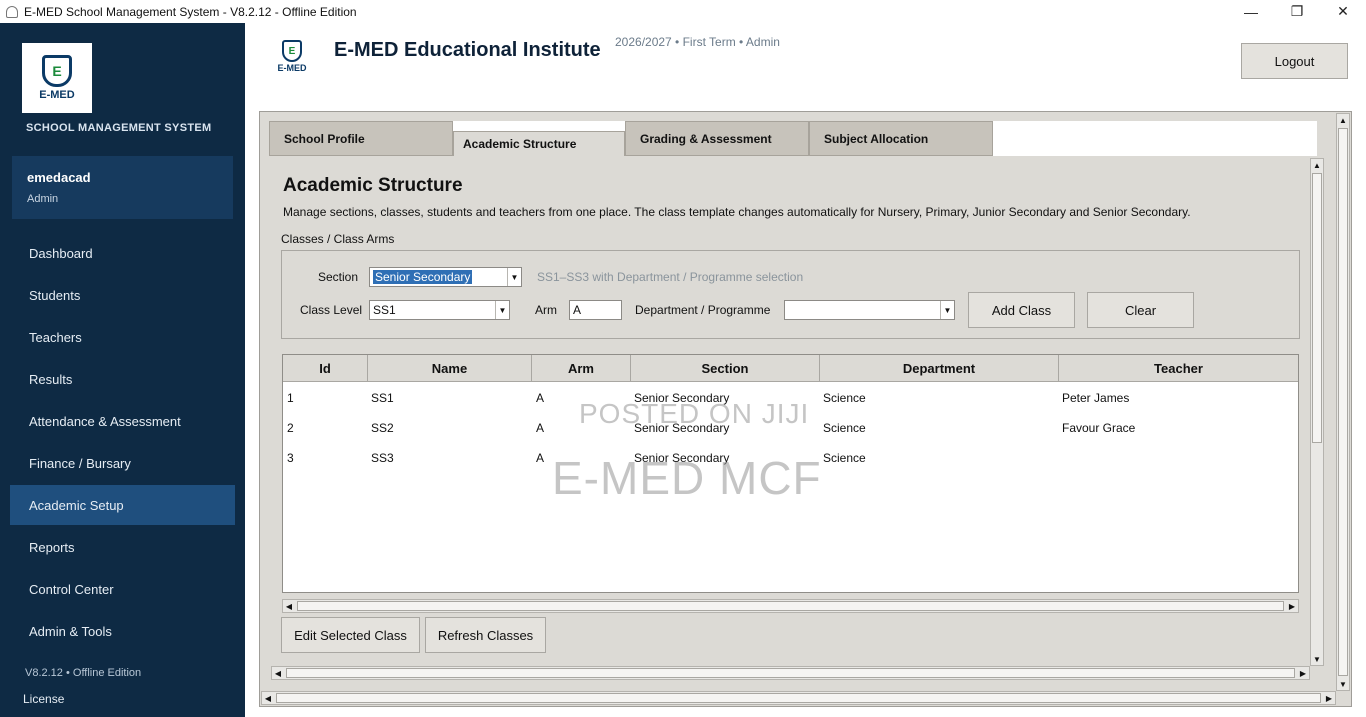 This screenshot has width=1366, height=717. What do you see at coordinates (122, 295) in the screenshot?
I see `sidebar-item-students: Students` at bounding box center [122, 295].